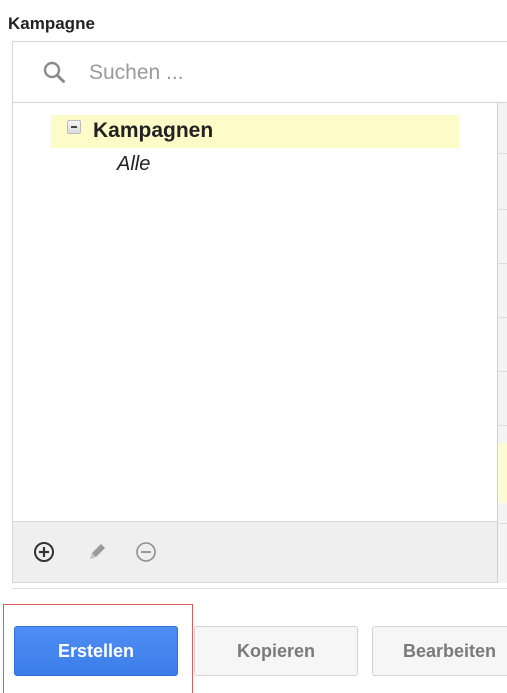  Describe the element at coordinates (259, 588) in the screenshot. I see `divider` at that location.